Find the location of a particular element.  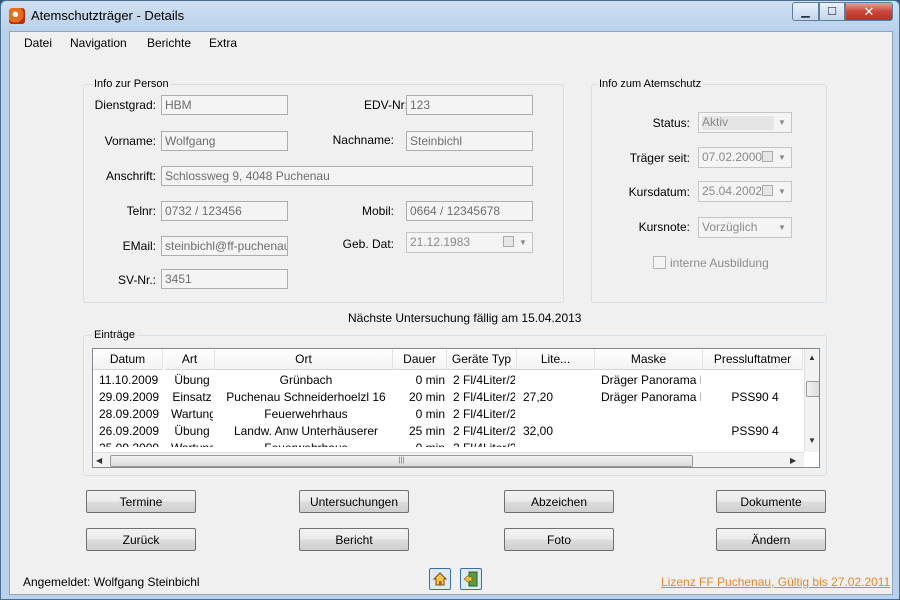

kursdatum-picker: 25.04.2002 ▼ is located at coordinates (745, 191).